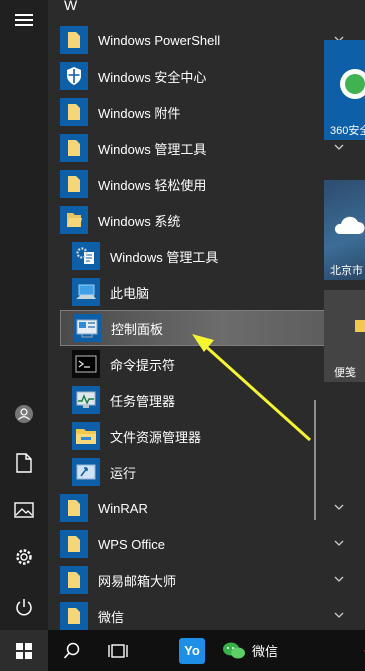  I want to click on gear-icon, so click(24, 557).